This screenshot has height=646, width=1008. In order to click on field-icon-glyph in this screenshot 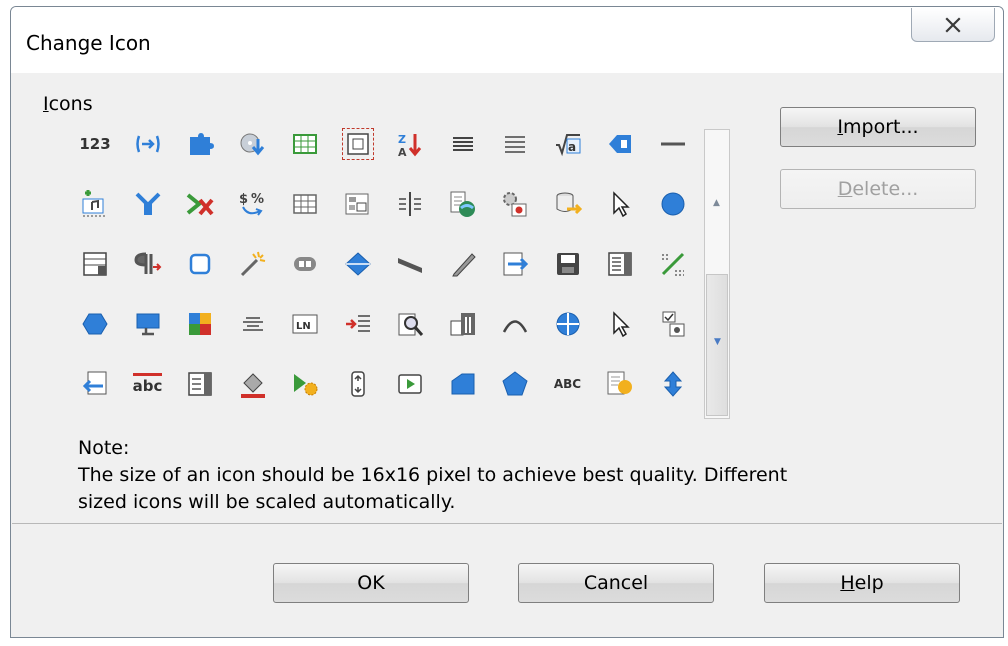, I will do `click(462, 324)`.